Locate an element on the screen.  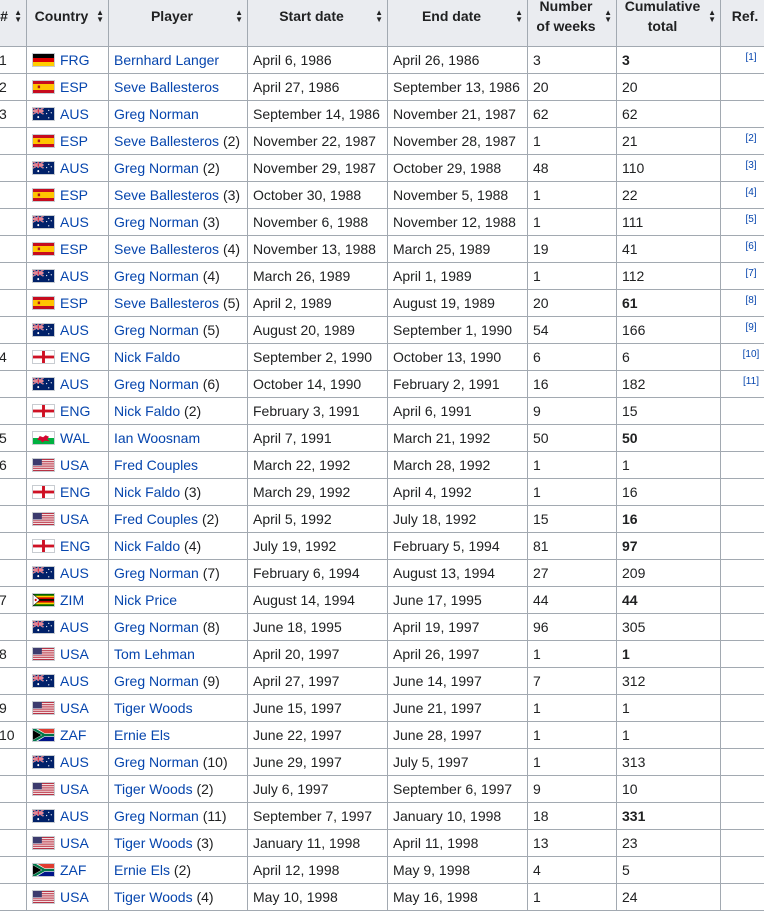
reference-link: [11] is located at coordinates (751, 381).